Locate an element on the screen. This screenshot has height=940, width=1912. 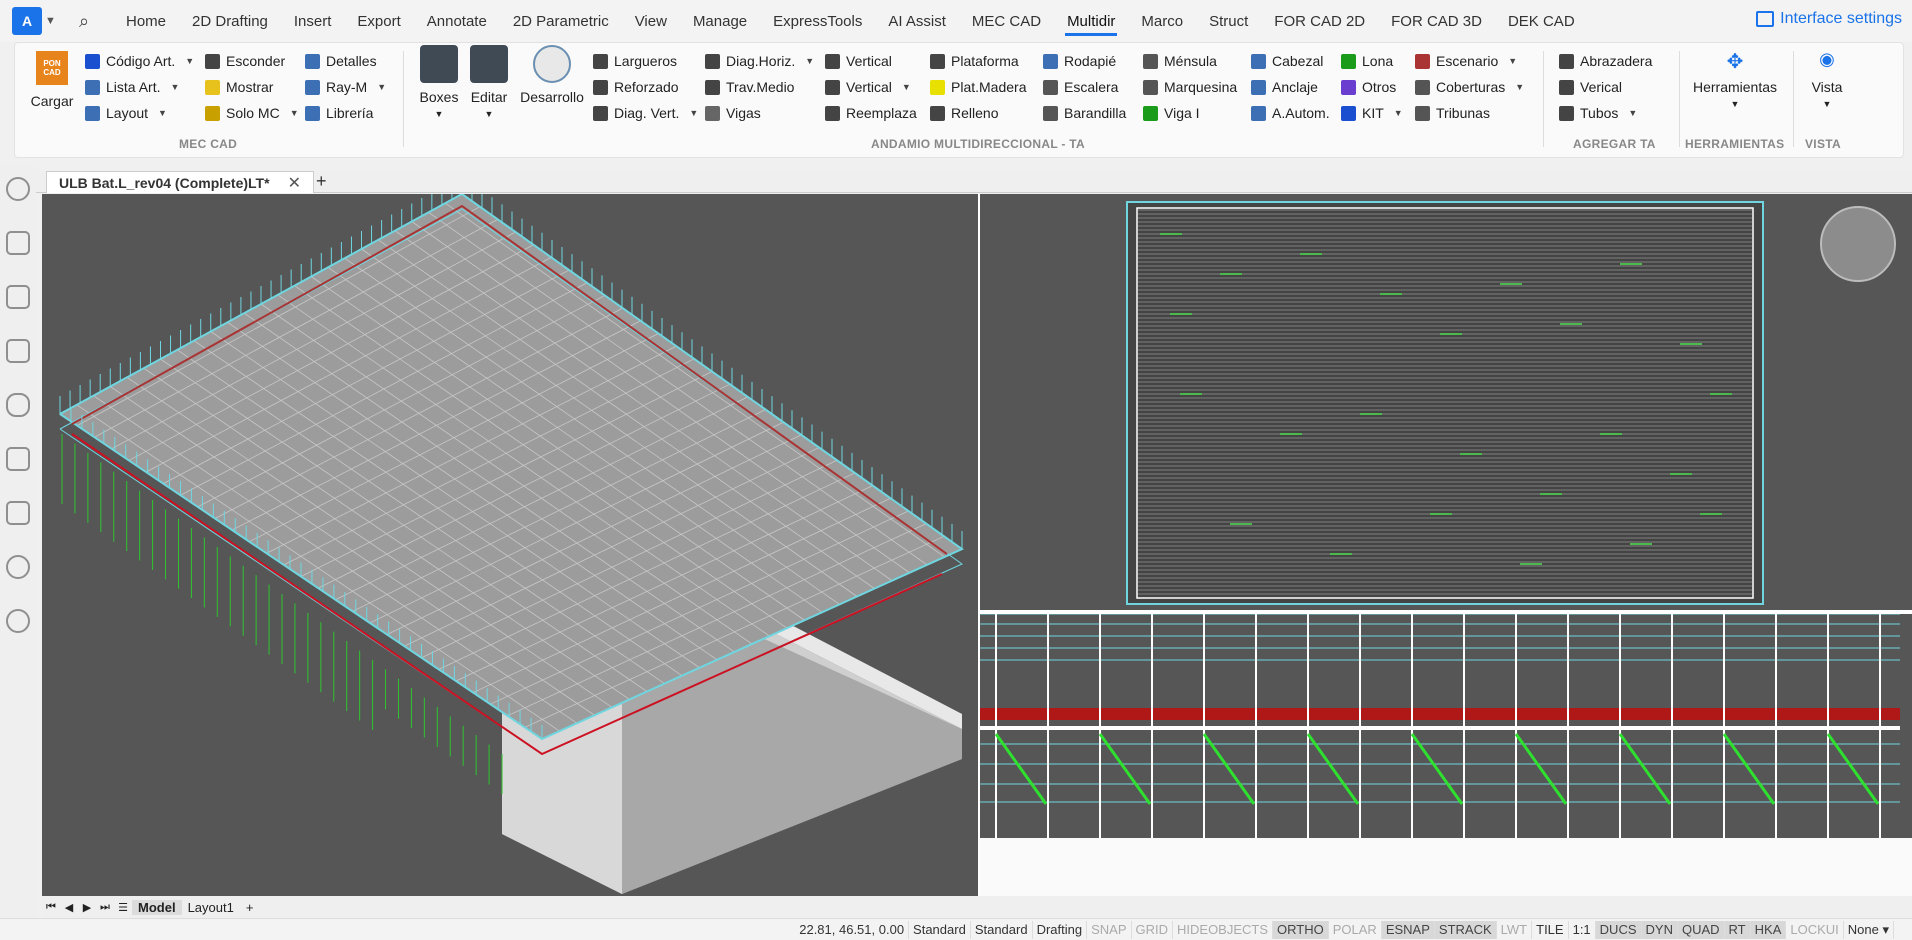
ribbon-tool-vertical: Vertical is located at coordinates (858, 61).